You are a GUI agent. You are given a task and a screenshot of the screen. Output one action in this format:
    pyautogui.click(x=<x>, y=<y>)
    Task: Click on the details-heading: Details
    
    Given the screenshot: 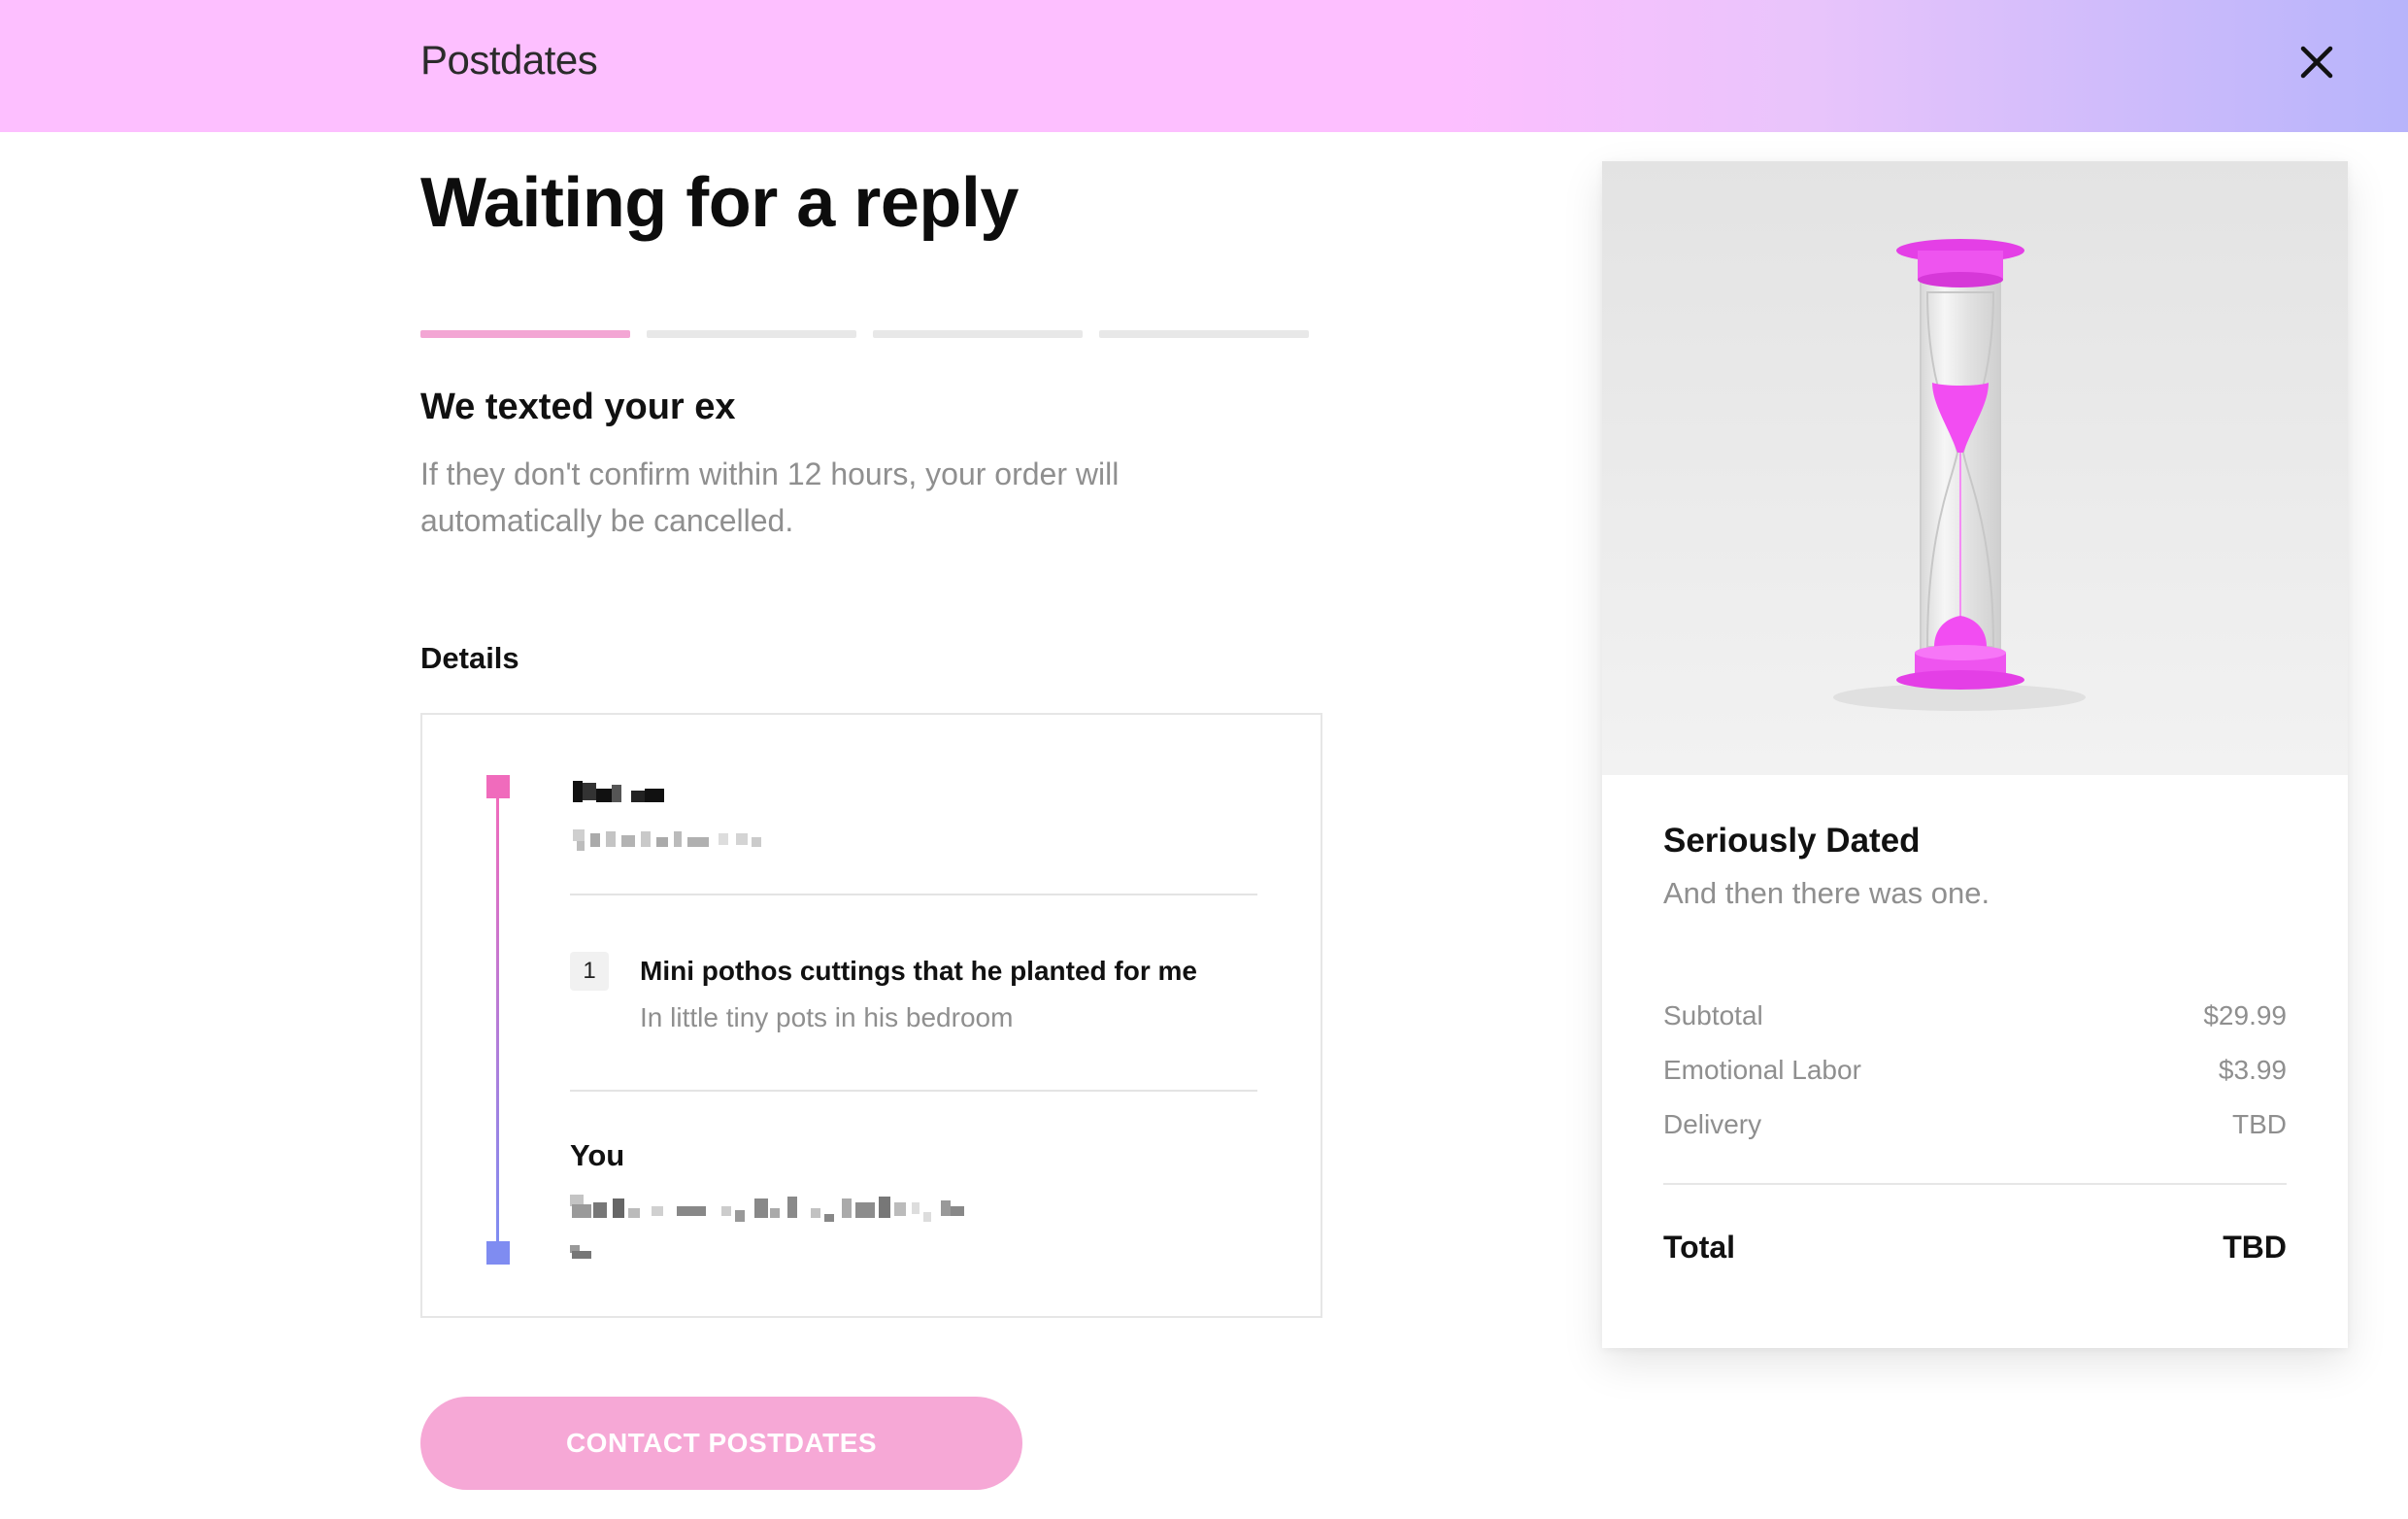 What is the action you would take?
    pyautogui.click(x=470, y=658)
    